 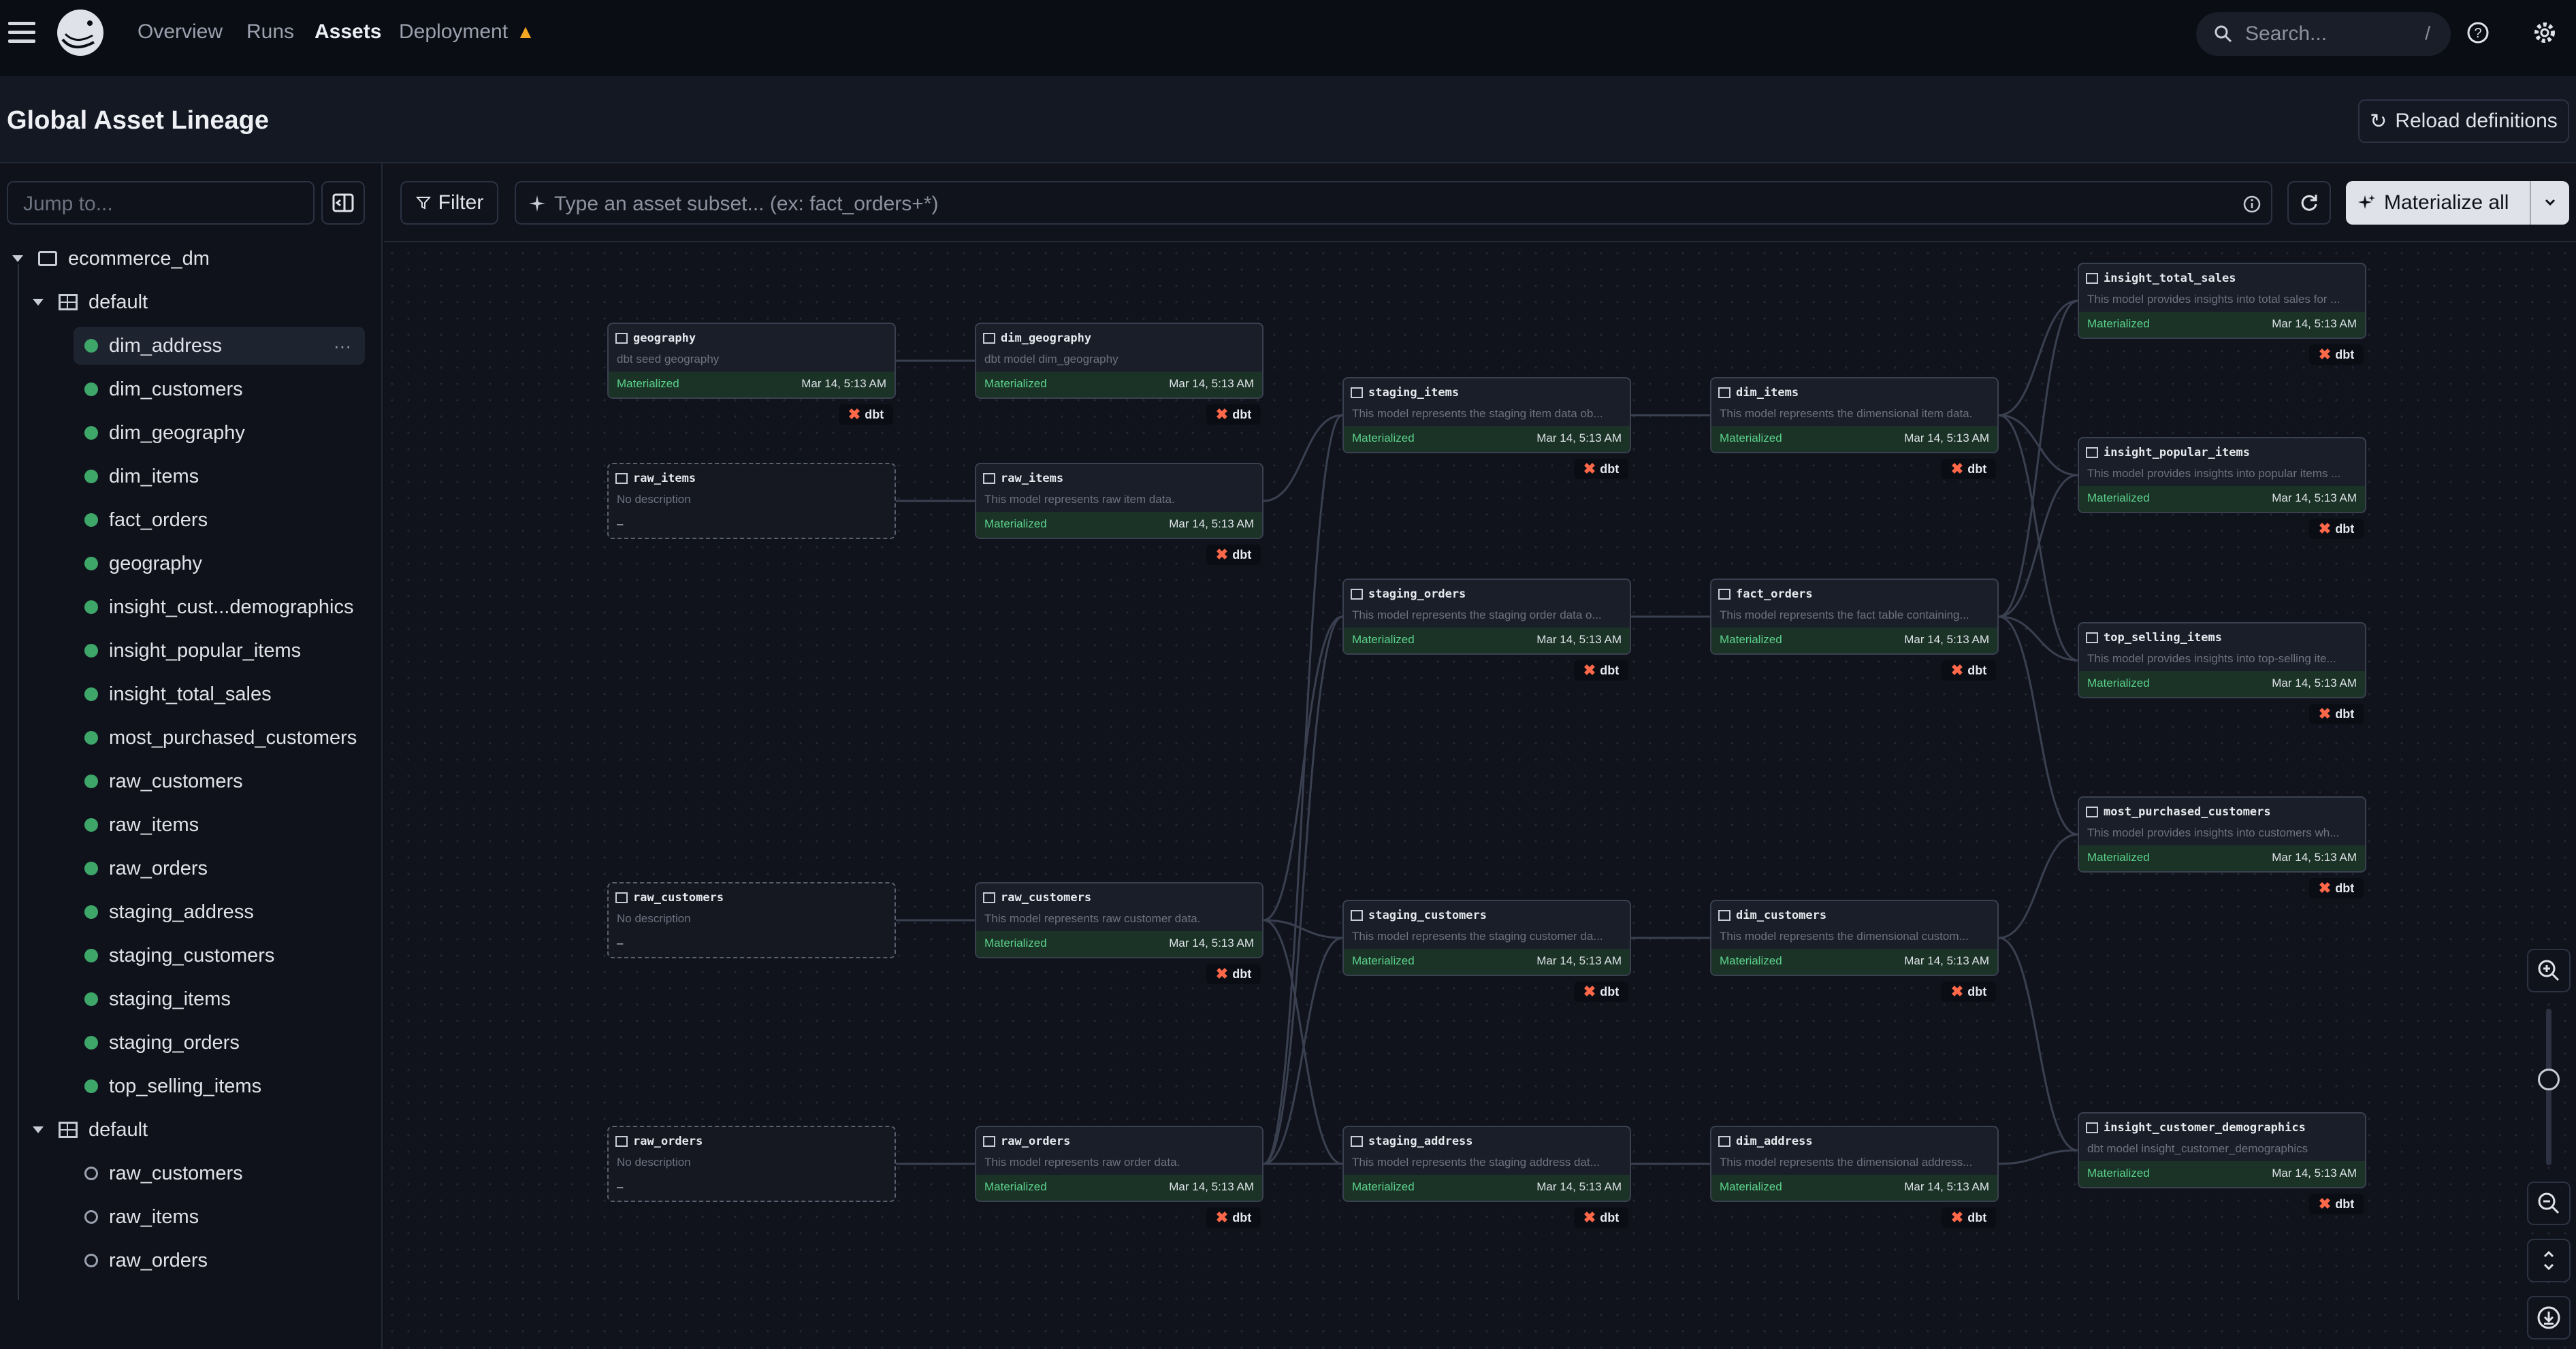 I want to click on refresh-button, so click(x=2309, y=203).